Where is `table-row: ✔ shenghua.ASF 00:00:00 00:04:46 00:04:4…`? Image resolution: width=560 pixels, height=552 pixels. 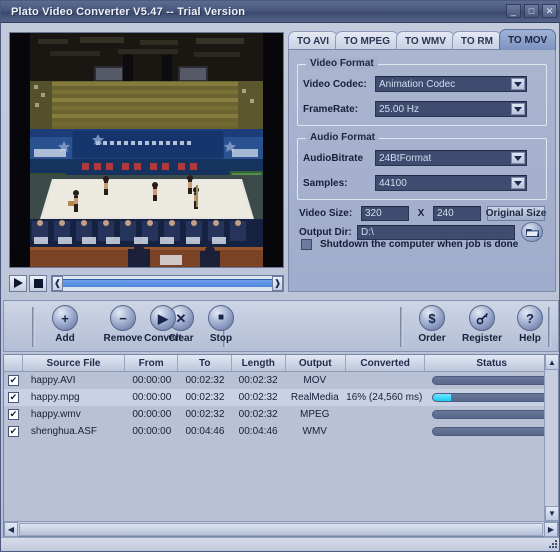
table-row: ✔ shenghua.ASF 00:00:00 00:04:46 00:04:4… is located at coordinates (281, 431).